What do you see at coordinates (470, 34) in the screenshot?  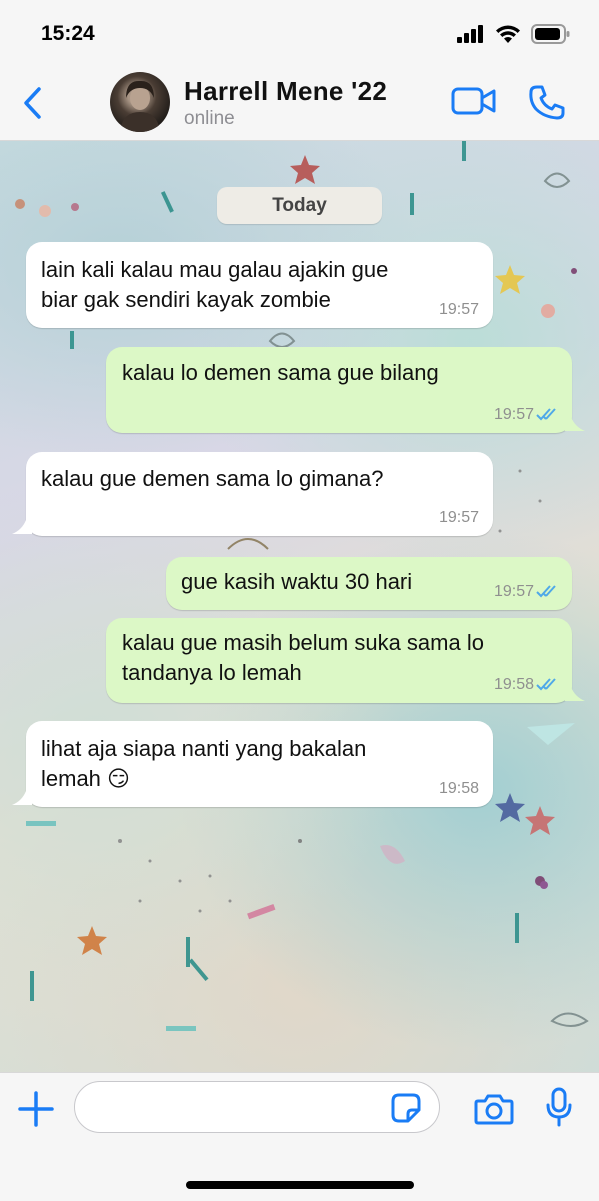 I see `signal-icon` at bounding box center [470, 34].